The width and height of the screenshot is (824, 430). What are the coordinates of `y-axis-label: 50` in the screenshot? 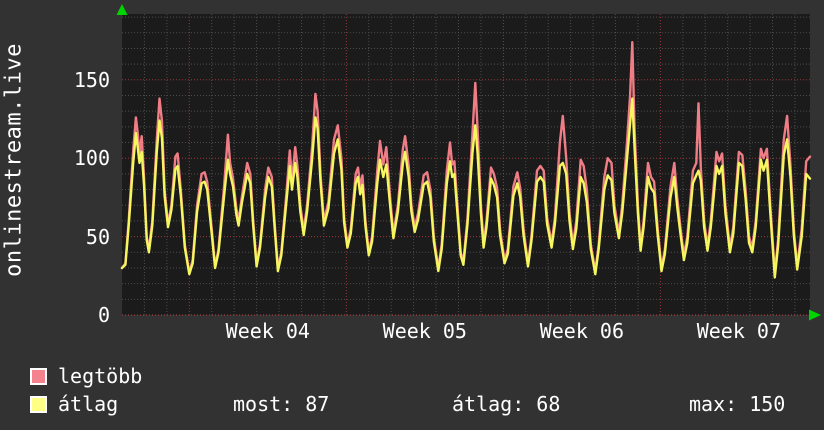 It's located at (97, 236).